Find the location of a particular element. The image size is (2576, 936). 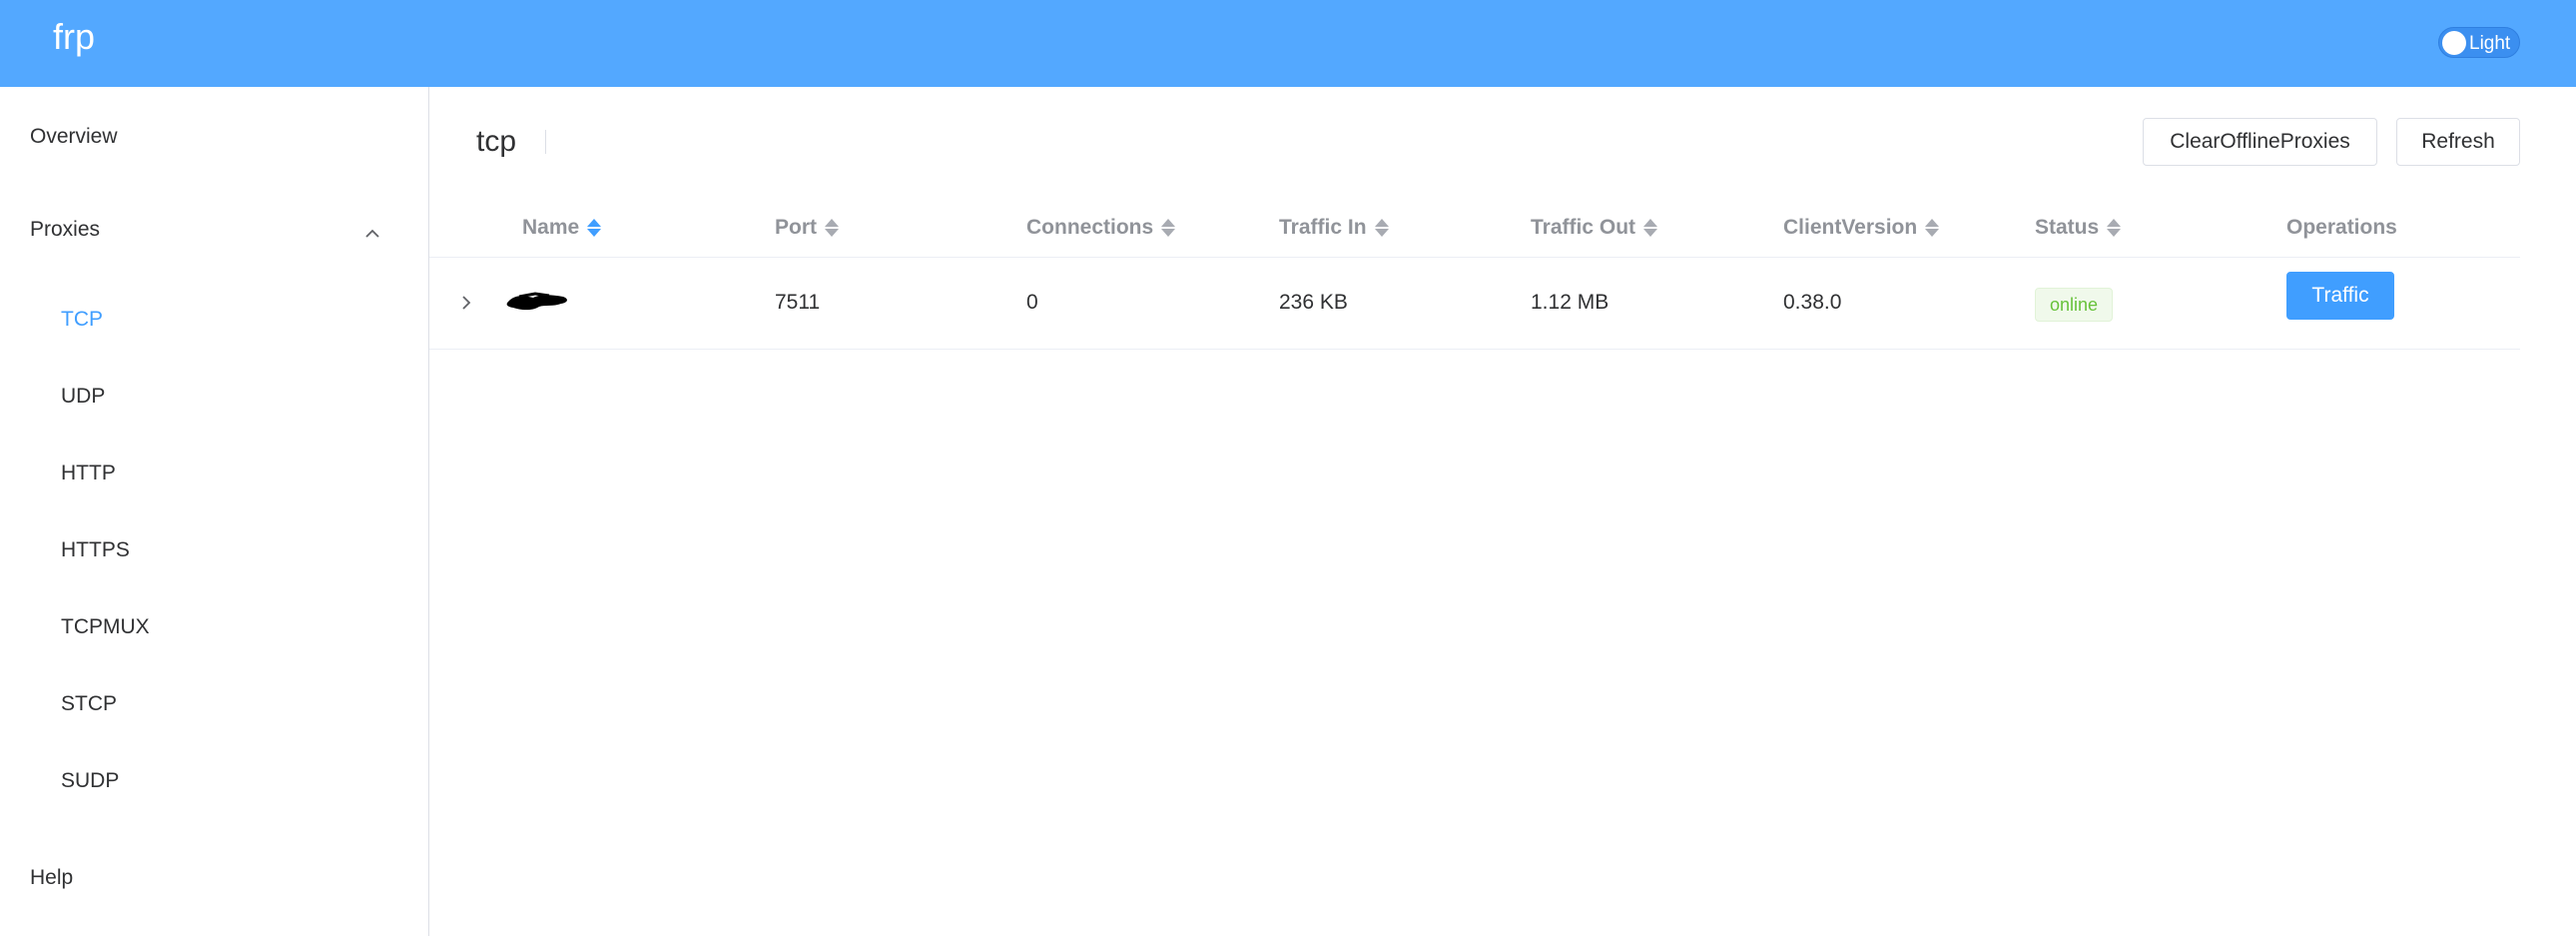

theme-toggle: Light is located at coordinates (2479, 42).